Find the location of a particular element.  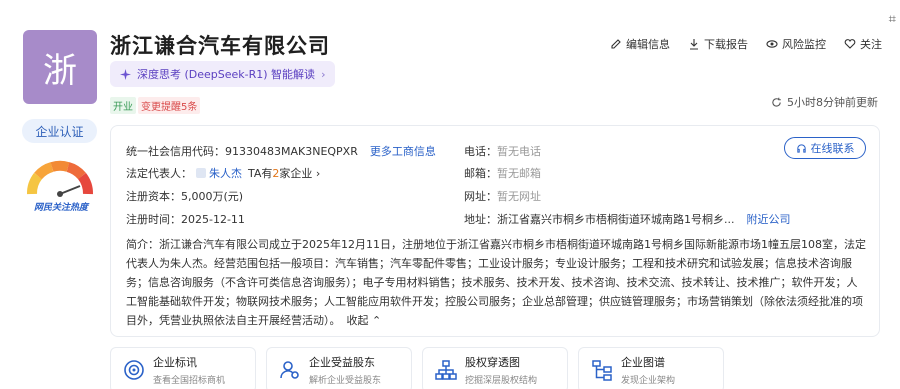

hierarchy-icon is located at coordinates (446, 370).